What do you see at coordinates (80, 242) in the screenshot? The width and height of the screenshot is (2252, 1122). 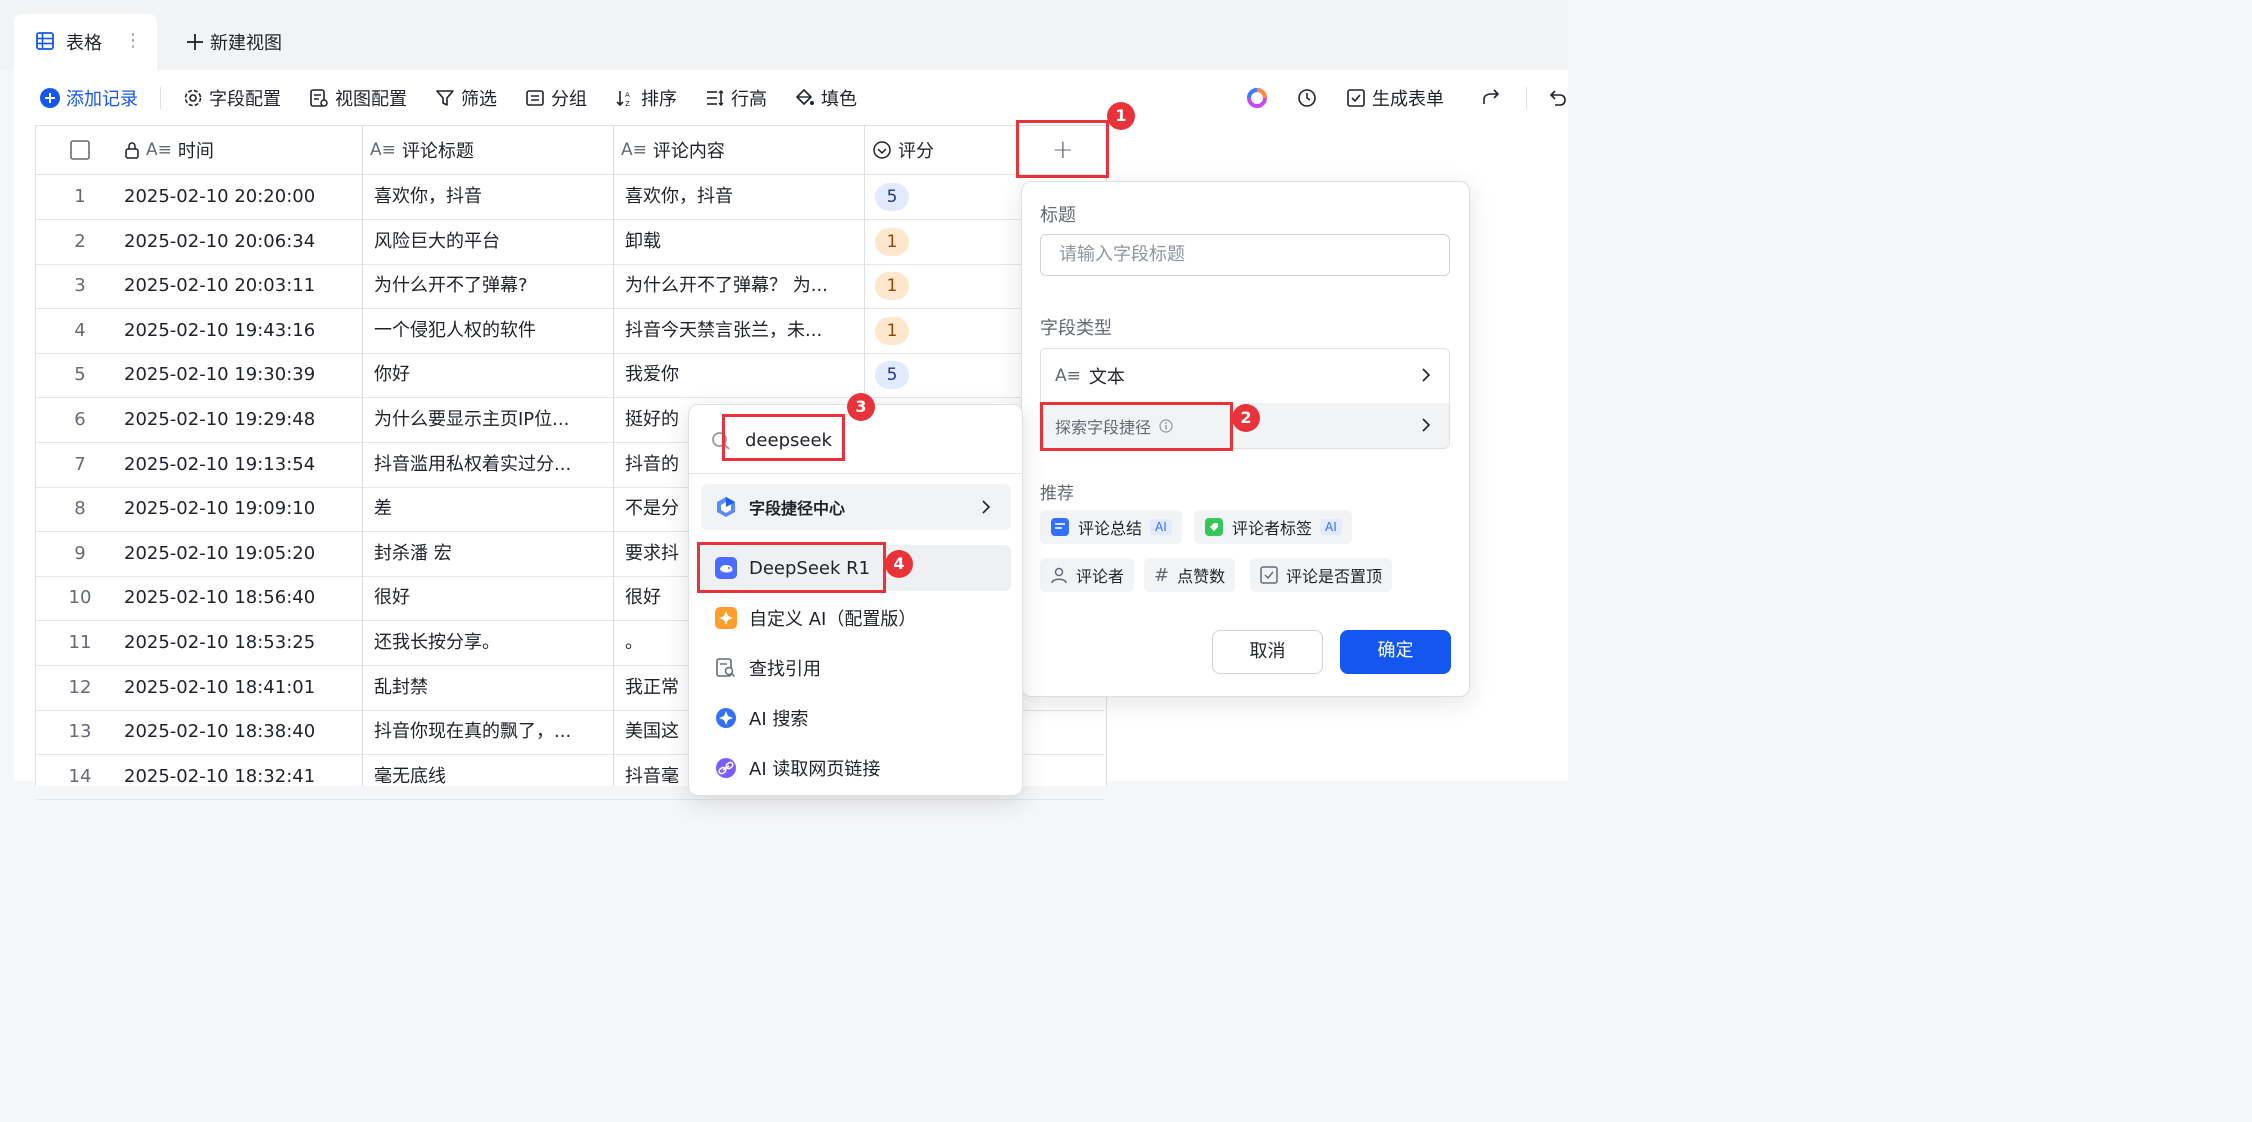 I see `row-number: 2` at bounding box center [80, 242].